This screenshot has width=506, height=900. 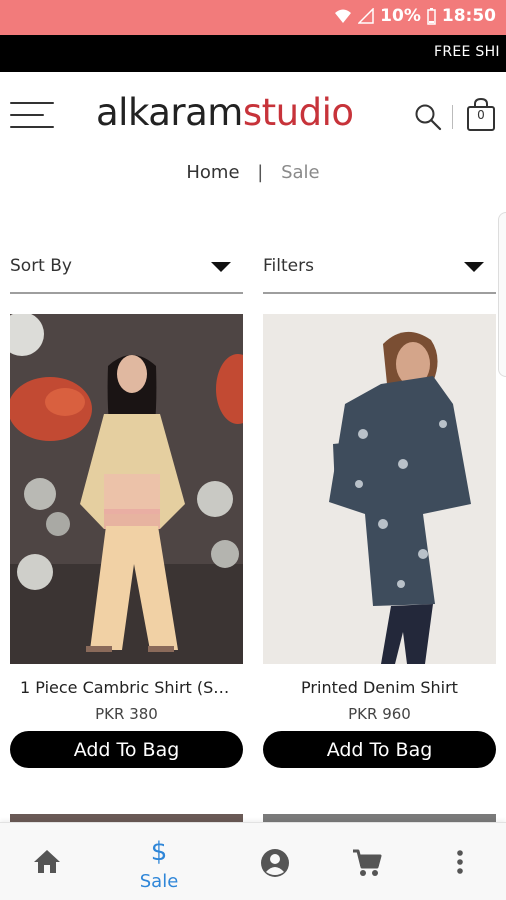 I want to click on nav-more, so click(x=459, y=861).